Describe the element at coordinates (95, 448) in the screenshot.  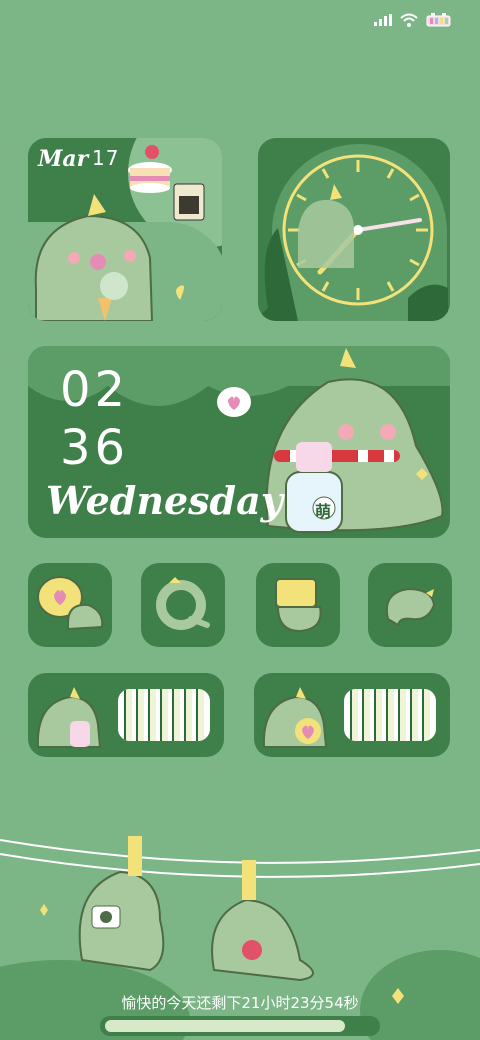
I see `clock-minute: 36` at that location.